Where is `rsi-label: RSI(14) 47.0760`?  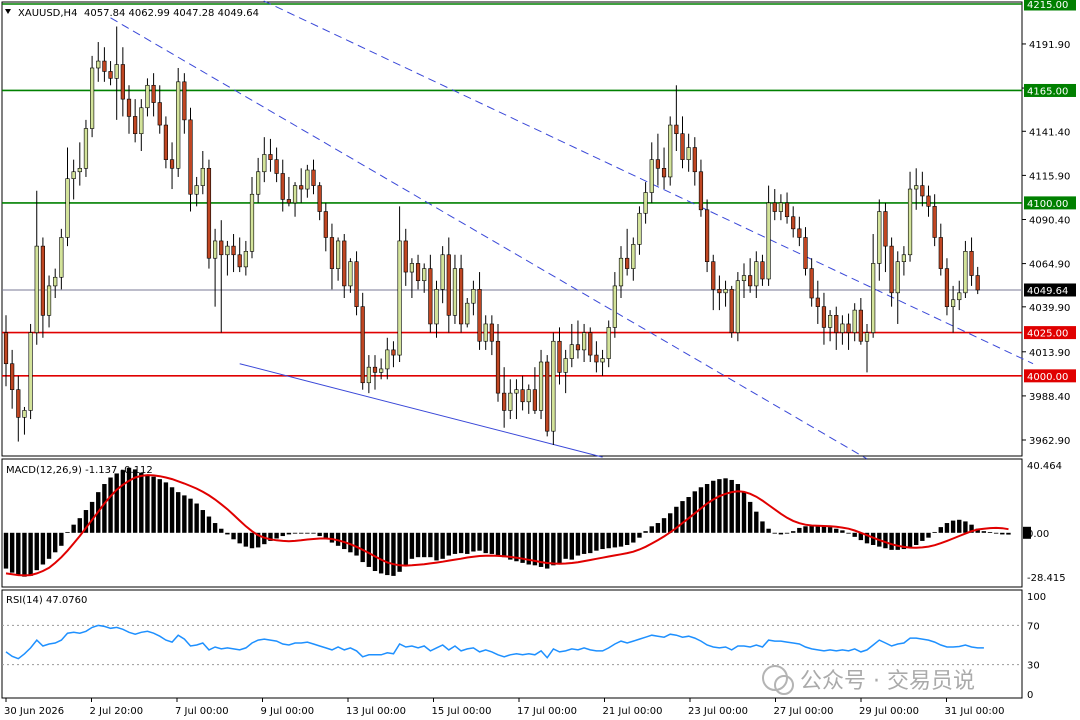
rsi-label: RSI(14) 47.0760 is located at coordinates (46, 600).